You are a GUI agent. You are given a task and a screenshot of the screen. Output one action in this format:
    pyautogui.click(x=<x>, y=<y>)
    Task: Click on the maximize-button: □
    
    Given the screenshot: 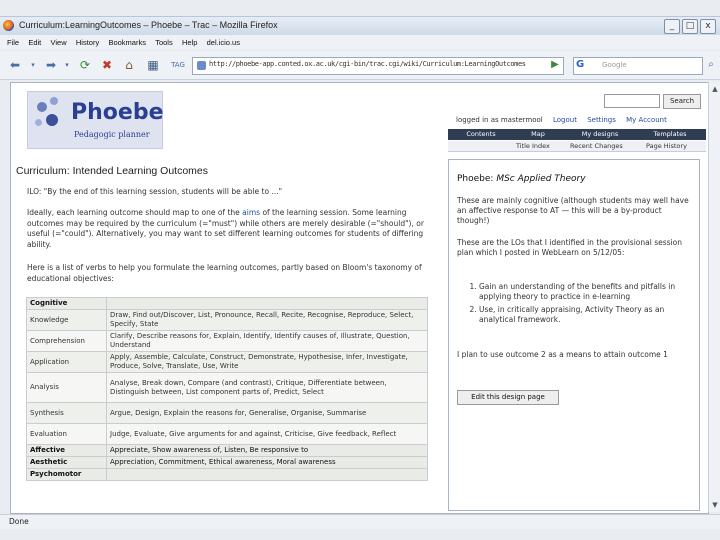 What is the action you would take?
    pyautogui.click(x=690, y=26)
    